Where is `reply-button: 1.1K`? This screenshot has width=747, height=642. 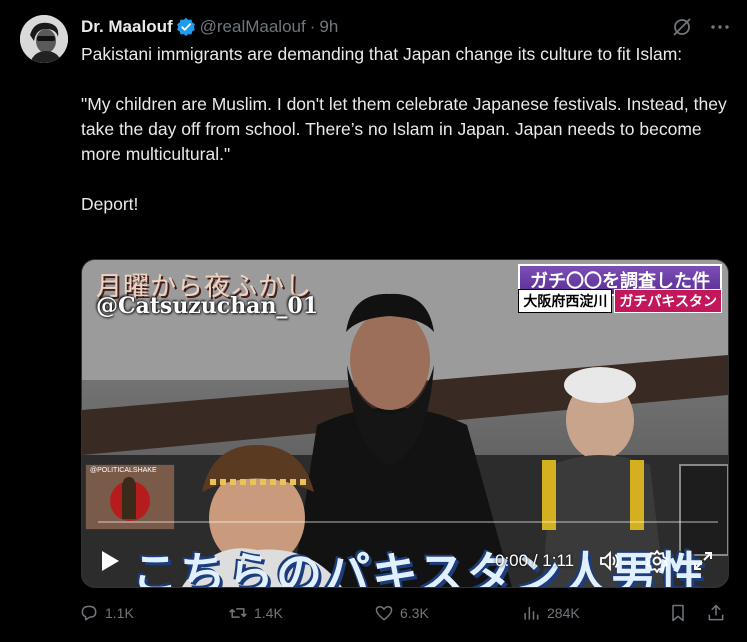
reply-button: 1.1K is located at coordinates (106, 613).